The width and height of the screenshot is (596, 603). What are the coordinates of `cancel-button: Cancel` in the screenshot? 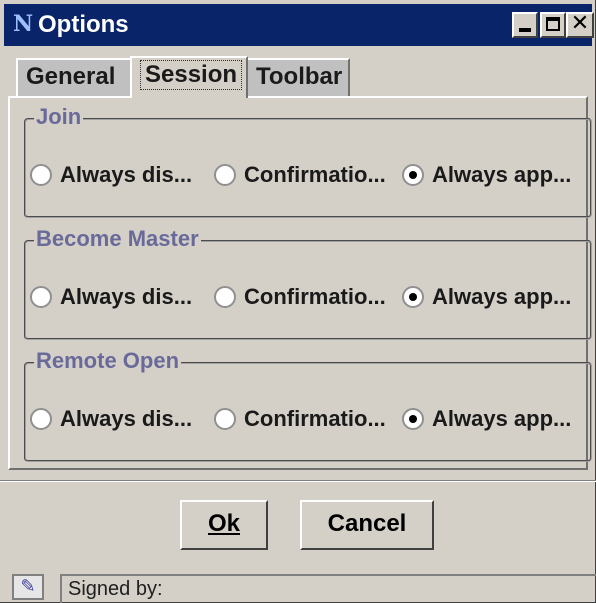 It's located at (367, 525).